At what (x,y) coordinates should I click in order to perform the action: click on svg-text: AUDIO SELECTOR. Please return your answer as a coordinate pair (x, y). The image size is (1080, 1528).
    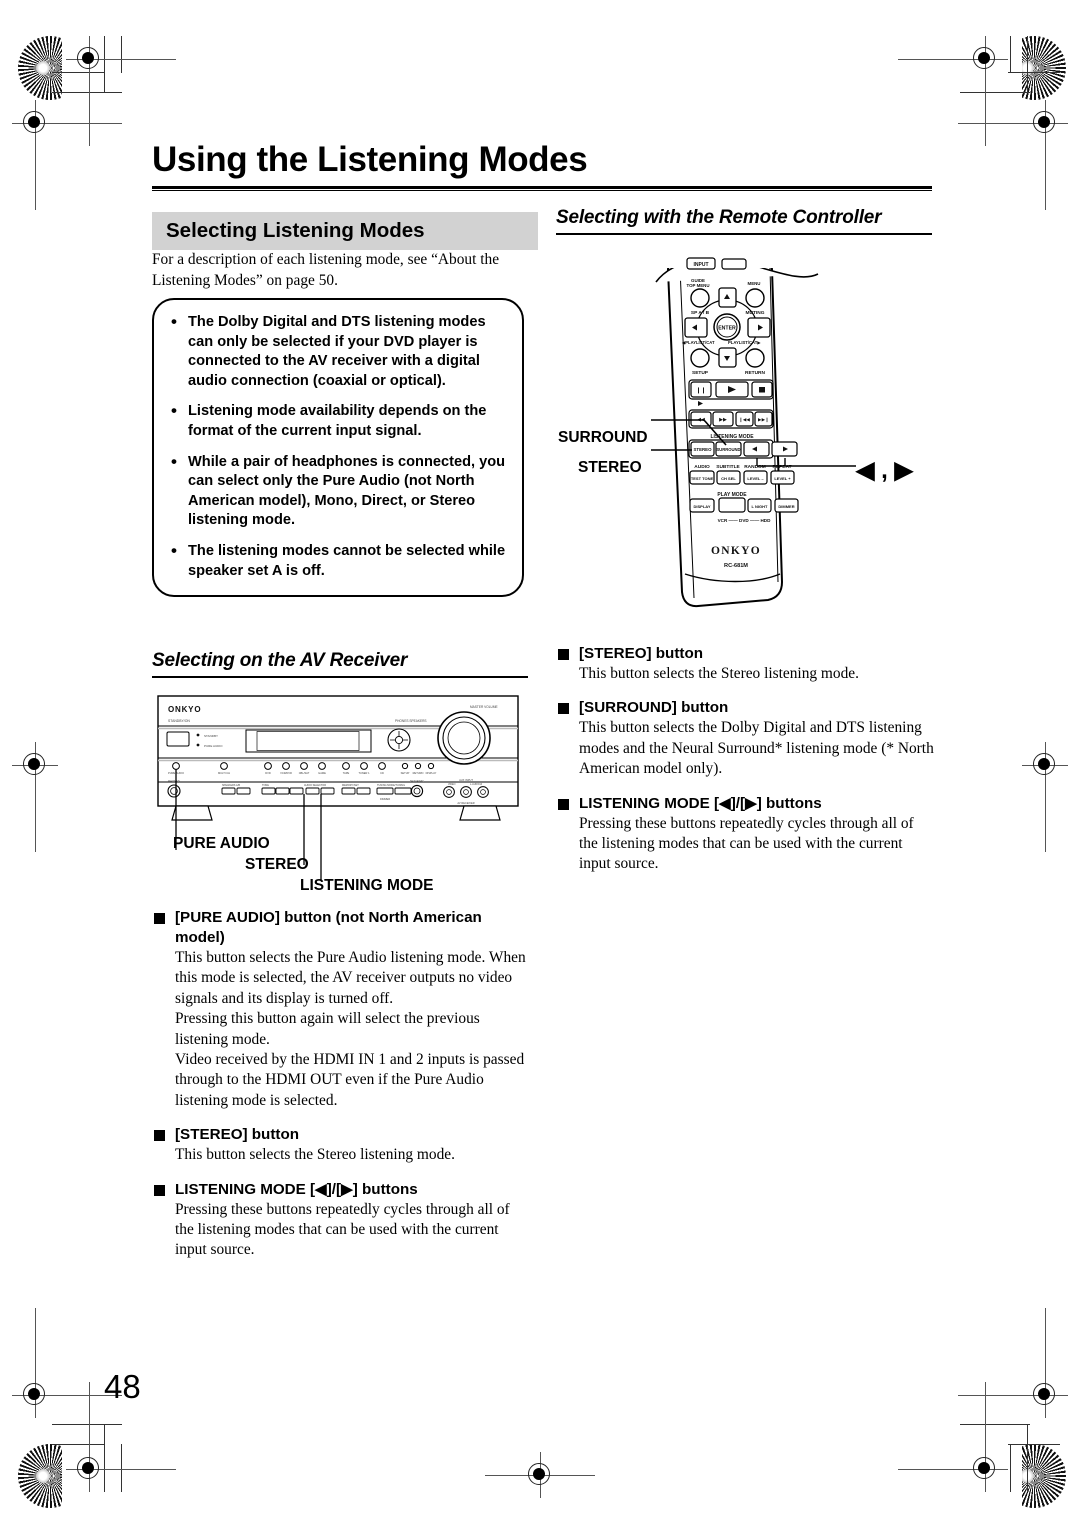
    Looking at the image, I should click on (315, 785).